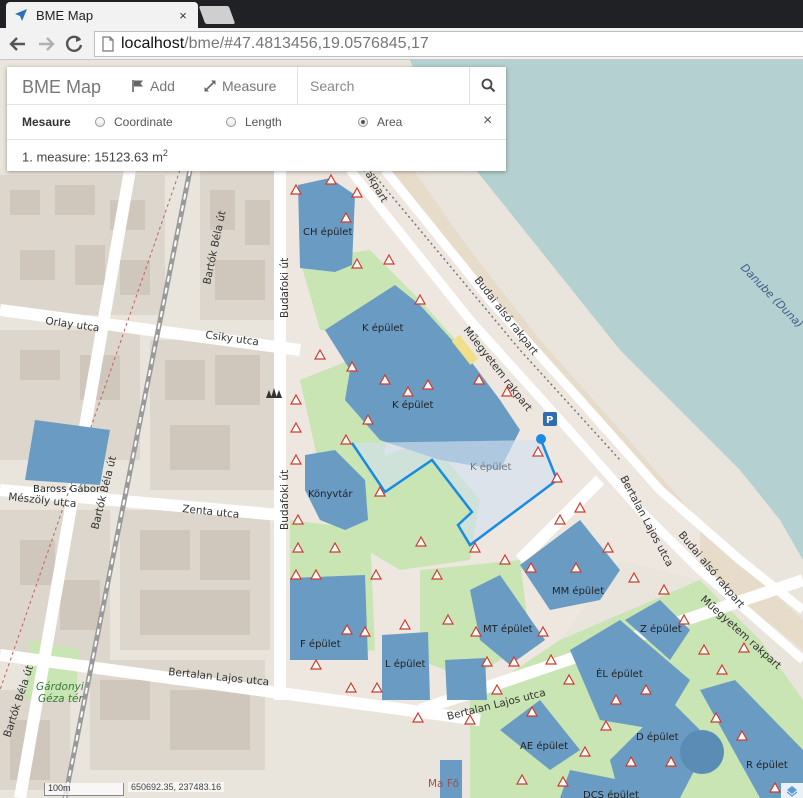  I want to click on label-ch: CH épület, so click(327, 232).